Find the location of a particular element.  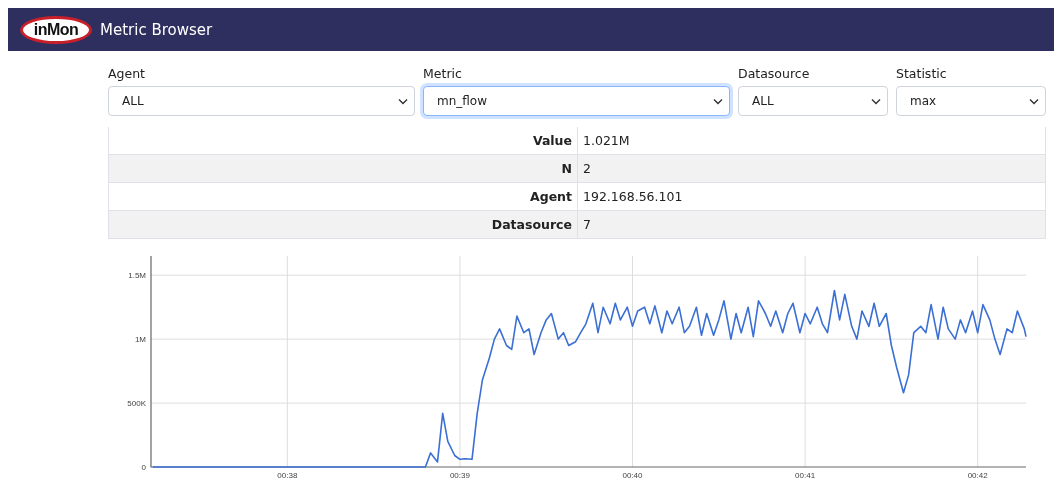

field-label: Statistic is located at coordinates (922, 73).